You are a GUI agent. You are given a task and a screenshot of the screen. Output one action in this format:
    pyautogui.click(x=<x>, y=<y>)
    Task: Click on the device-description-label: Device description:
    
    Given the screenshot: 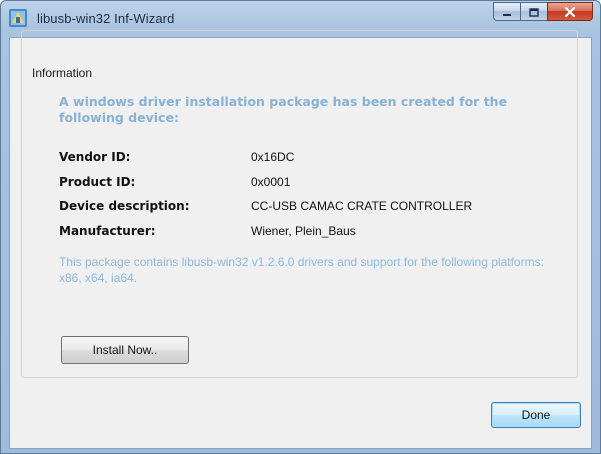 What is the action you would take?
    pyautogui.click(x=124, y=206)
    